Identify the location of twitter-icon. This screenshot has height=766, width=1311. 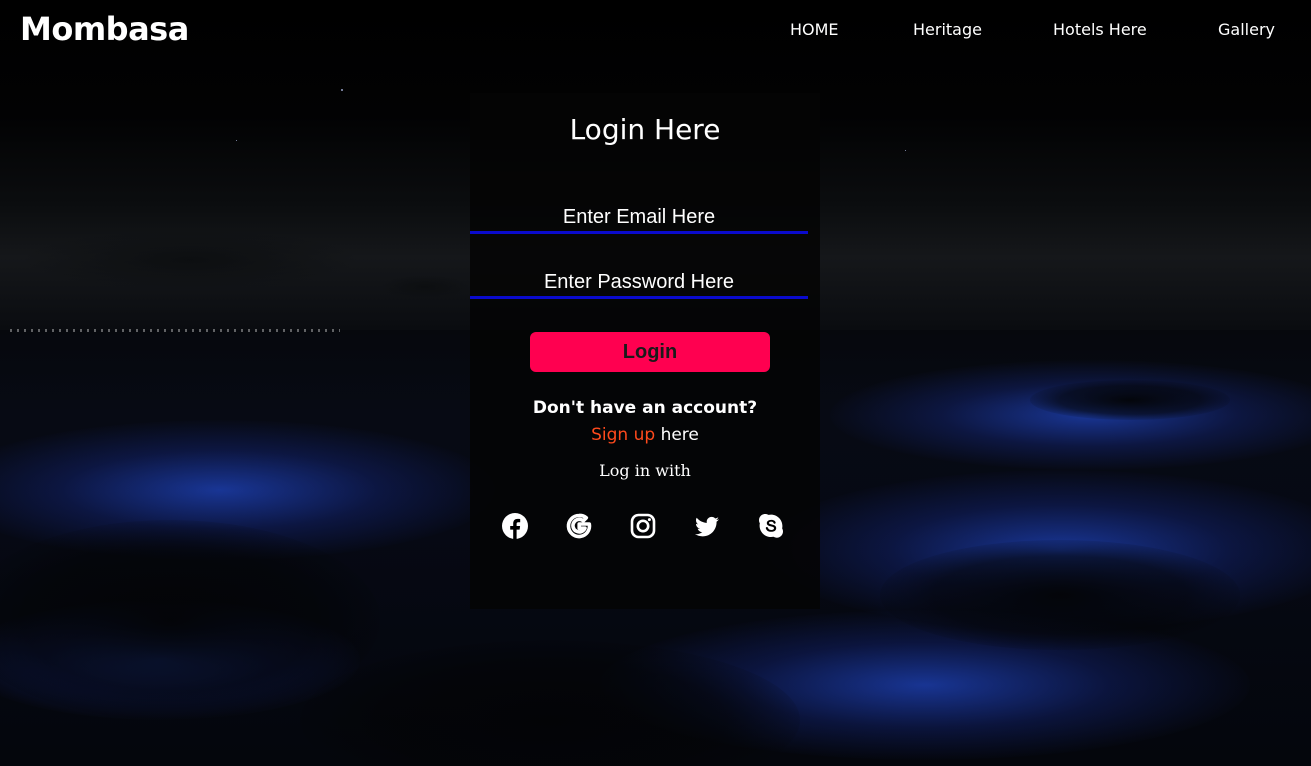
(707, 526).